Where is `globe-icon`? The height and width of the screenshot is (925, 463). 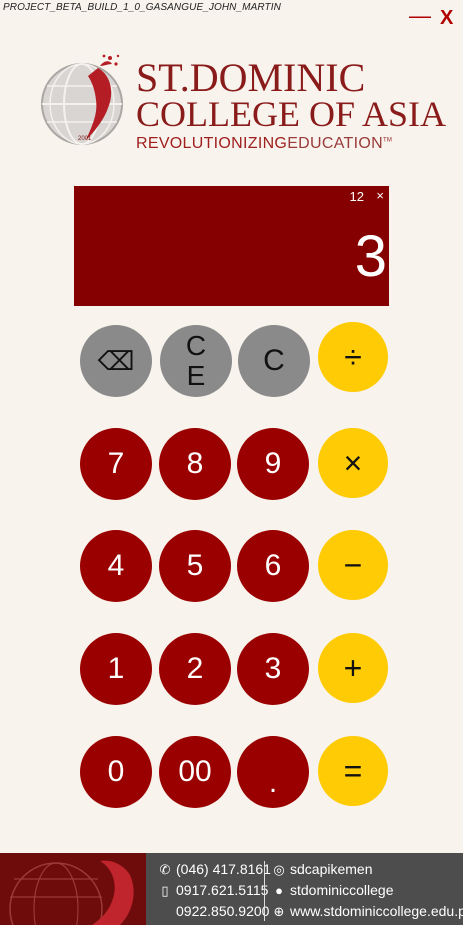 globe-icon is located at coordinates (82, 99).